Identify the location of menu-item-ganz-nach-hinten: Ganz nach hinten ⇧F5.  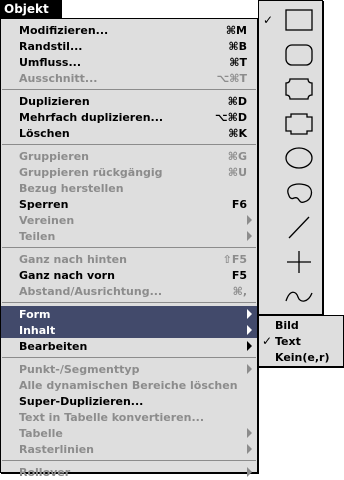
(129, 259).